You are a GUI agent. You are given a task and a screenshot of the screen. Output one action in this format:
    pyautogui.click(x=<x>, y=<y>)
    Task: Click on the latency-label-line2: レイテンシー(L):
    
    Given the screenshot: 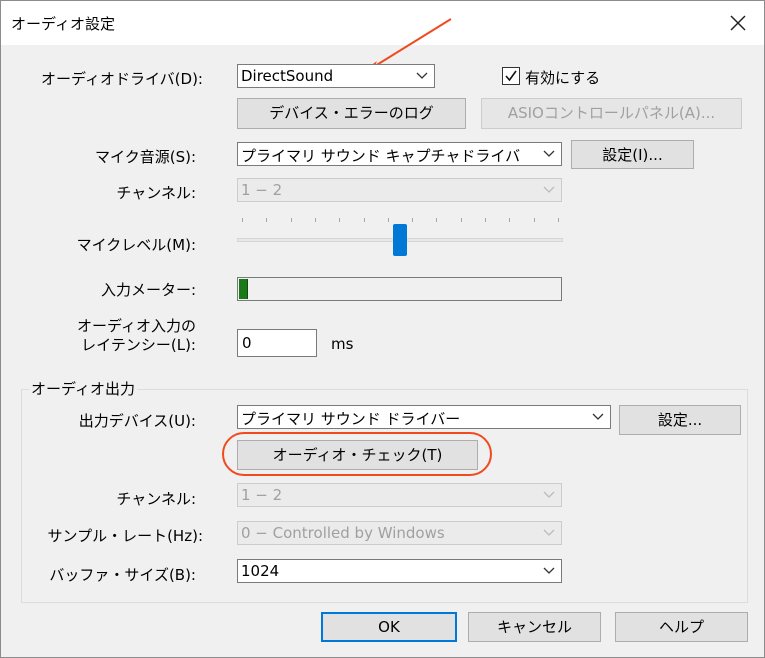 What is the action you would take?
    pyautogui.click(x=138, y=345)
    